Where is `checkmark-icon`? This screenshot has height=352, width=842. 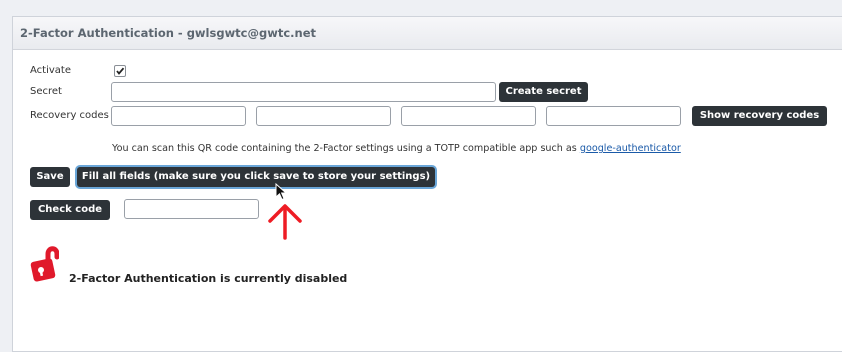
checkmark-icon is located at coordinates (120, 71).